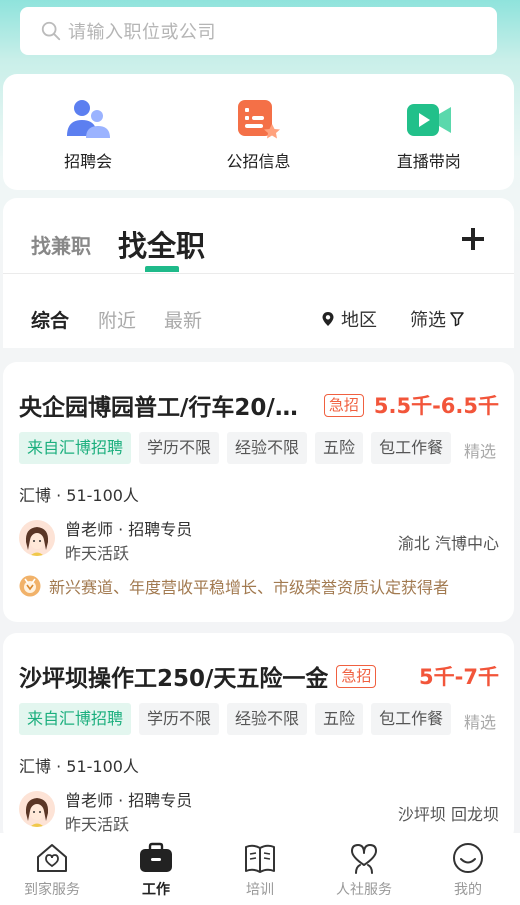 The image size is (520, 905). I want to click on nav-training: 培训, so click(260, 869).